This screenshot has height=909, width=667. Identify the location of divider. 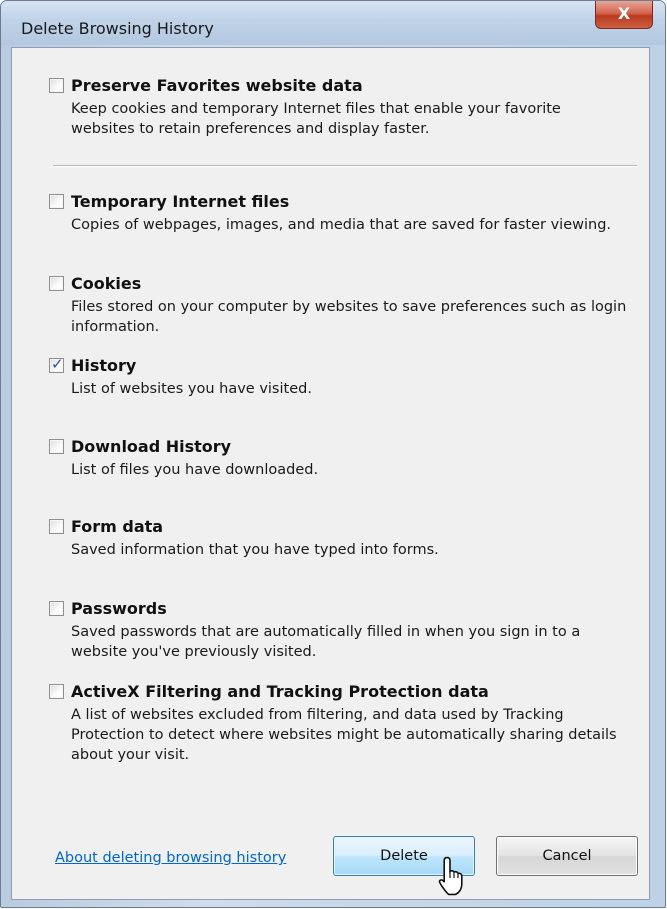
(345, 166).